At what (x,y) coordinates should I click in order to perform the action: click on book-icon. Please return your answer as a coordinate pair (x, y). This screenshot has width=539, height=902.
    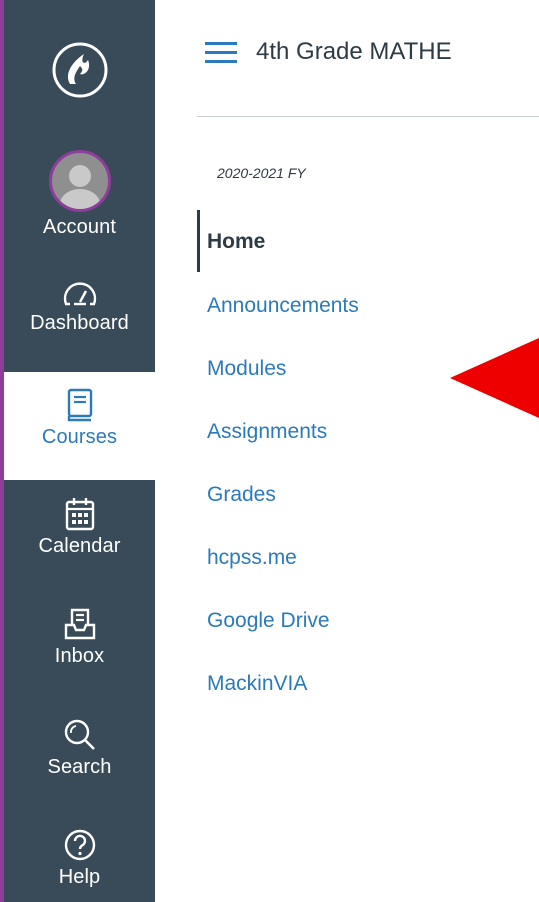
    Looking at the image, I should click on (79, 405).